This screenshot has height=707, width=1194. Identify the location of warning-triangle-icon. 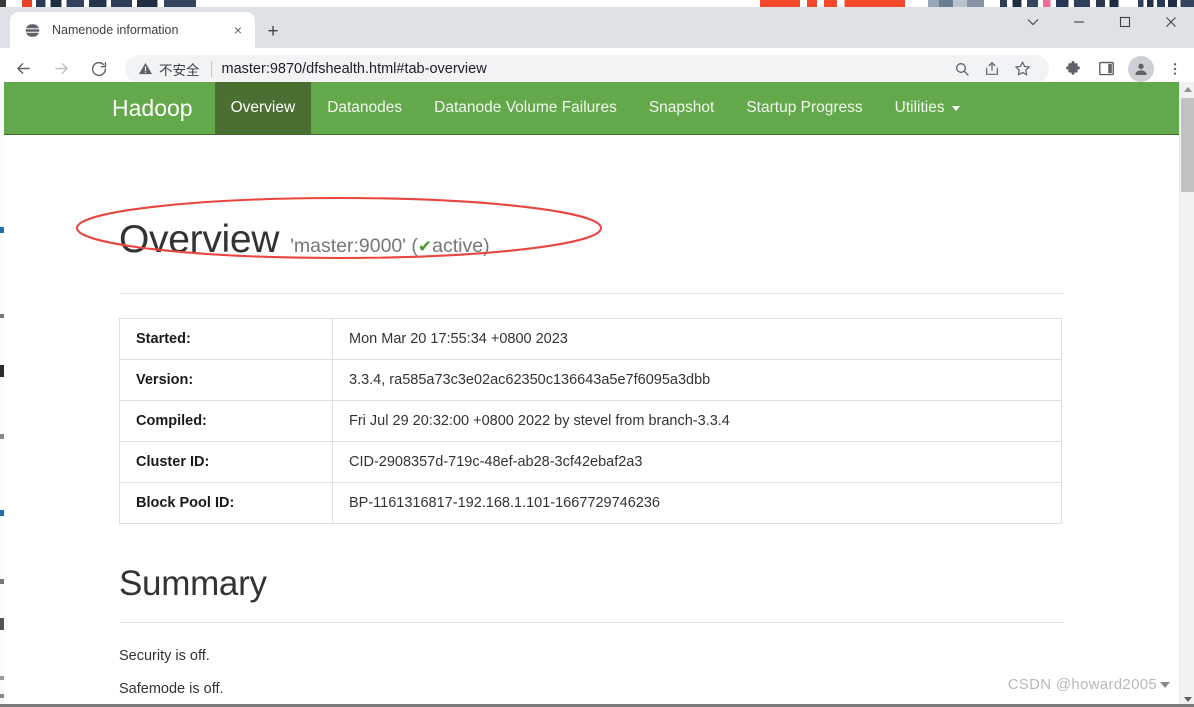
(145, 68).